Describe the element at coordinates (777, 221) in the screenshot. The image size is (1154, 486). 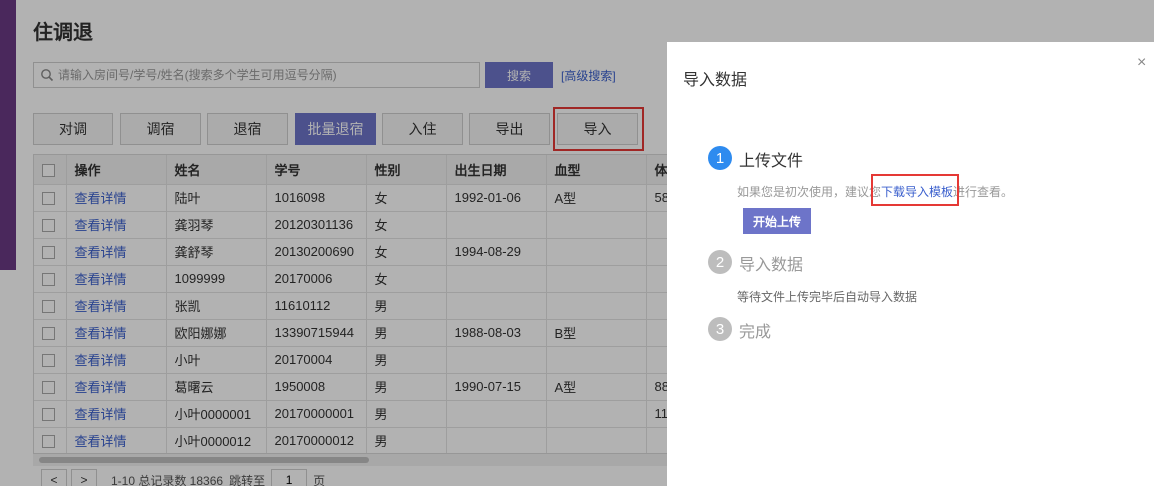
I see `start-upload-button: 开始上传` at that location.